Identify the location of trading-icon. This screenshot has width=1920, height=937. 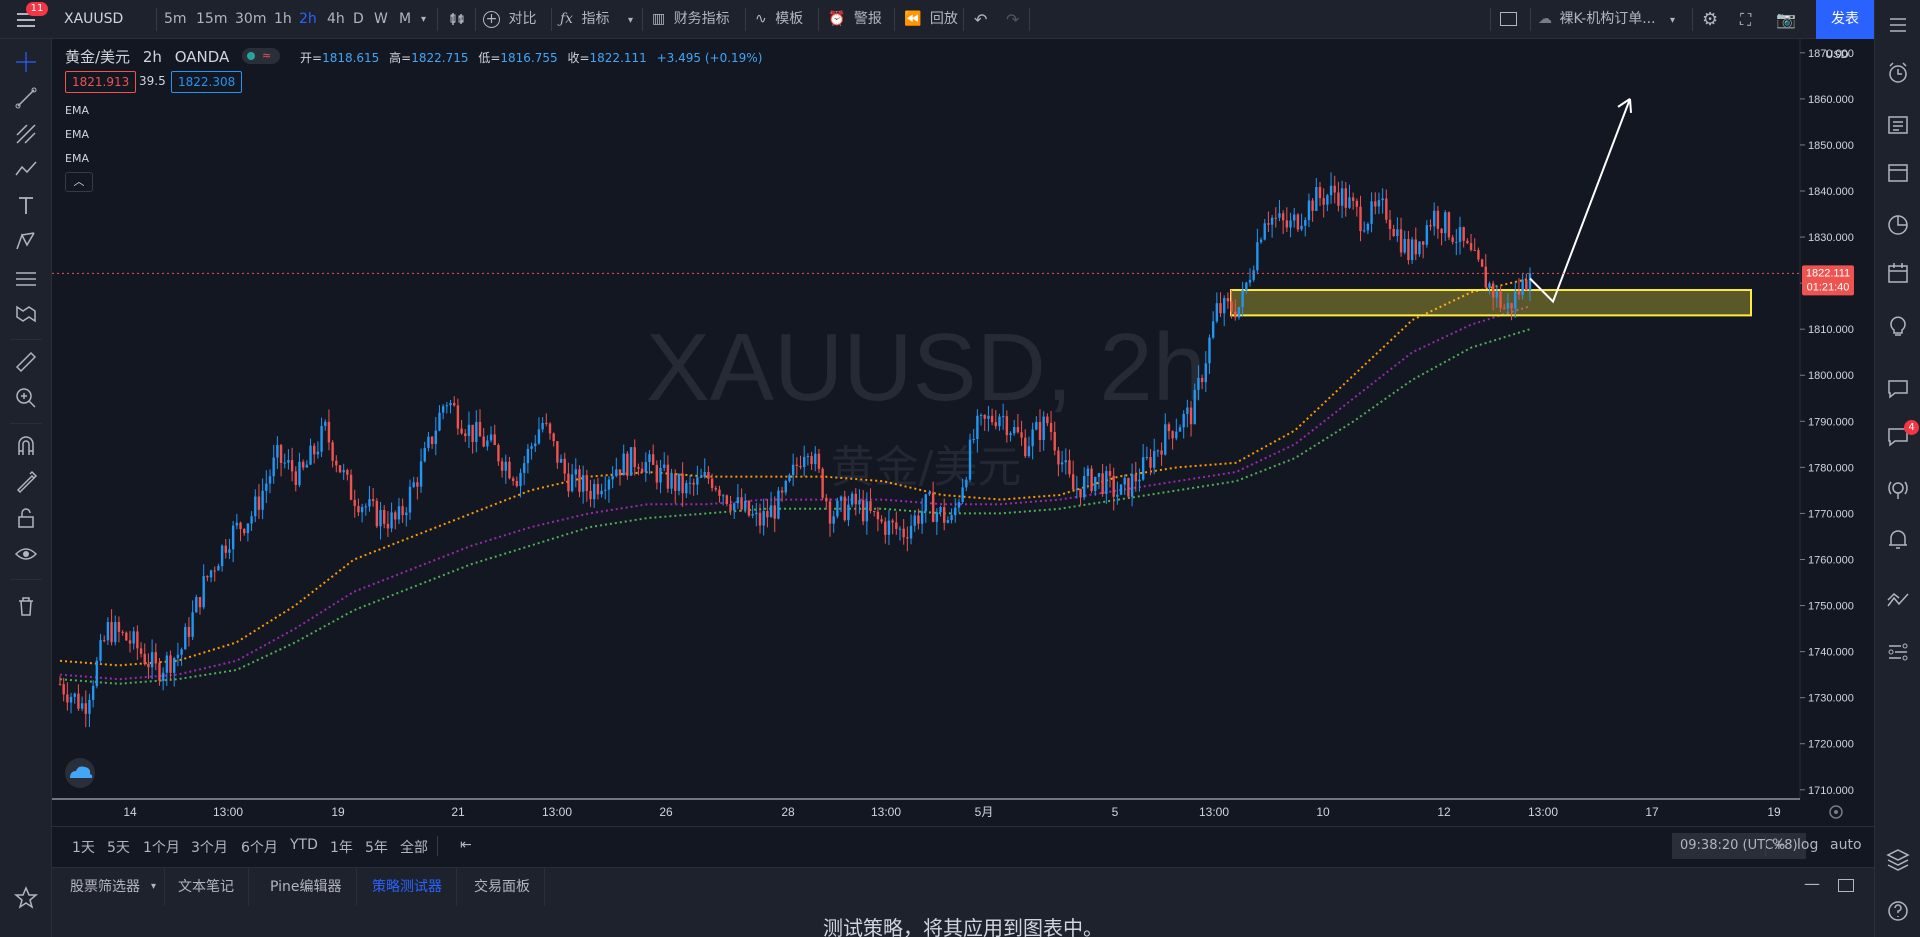
(1898, 601).